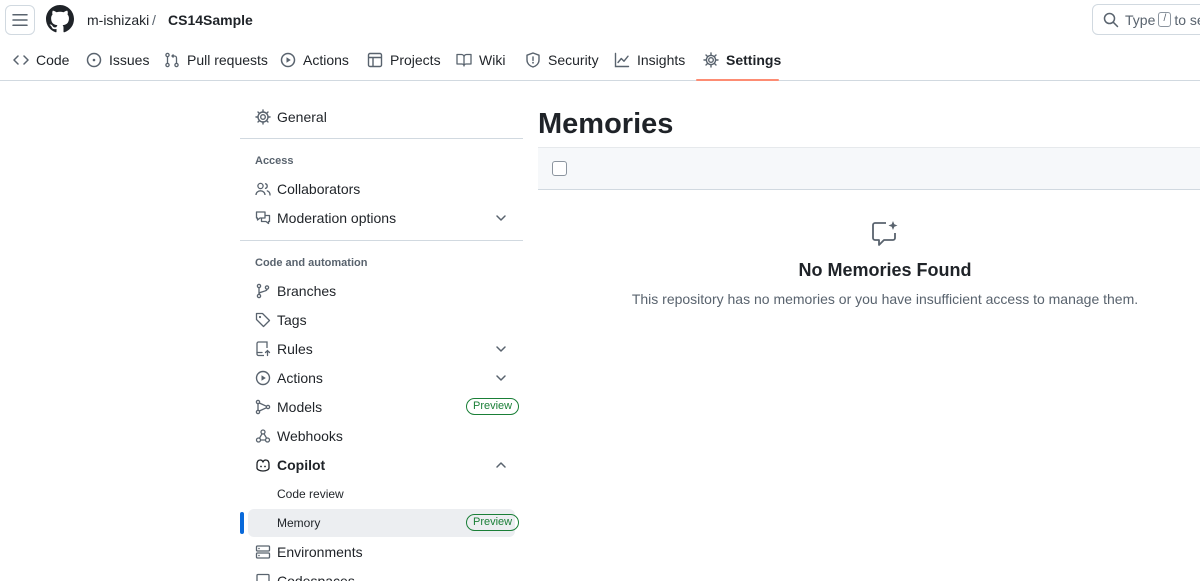  Describe the element at coordinates (381, 378) in the screenshot. I see `sidebar-item-actions: Actions` at that location.